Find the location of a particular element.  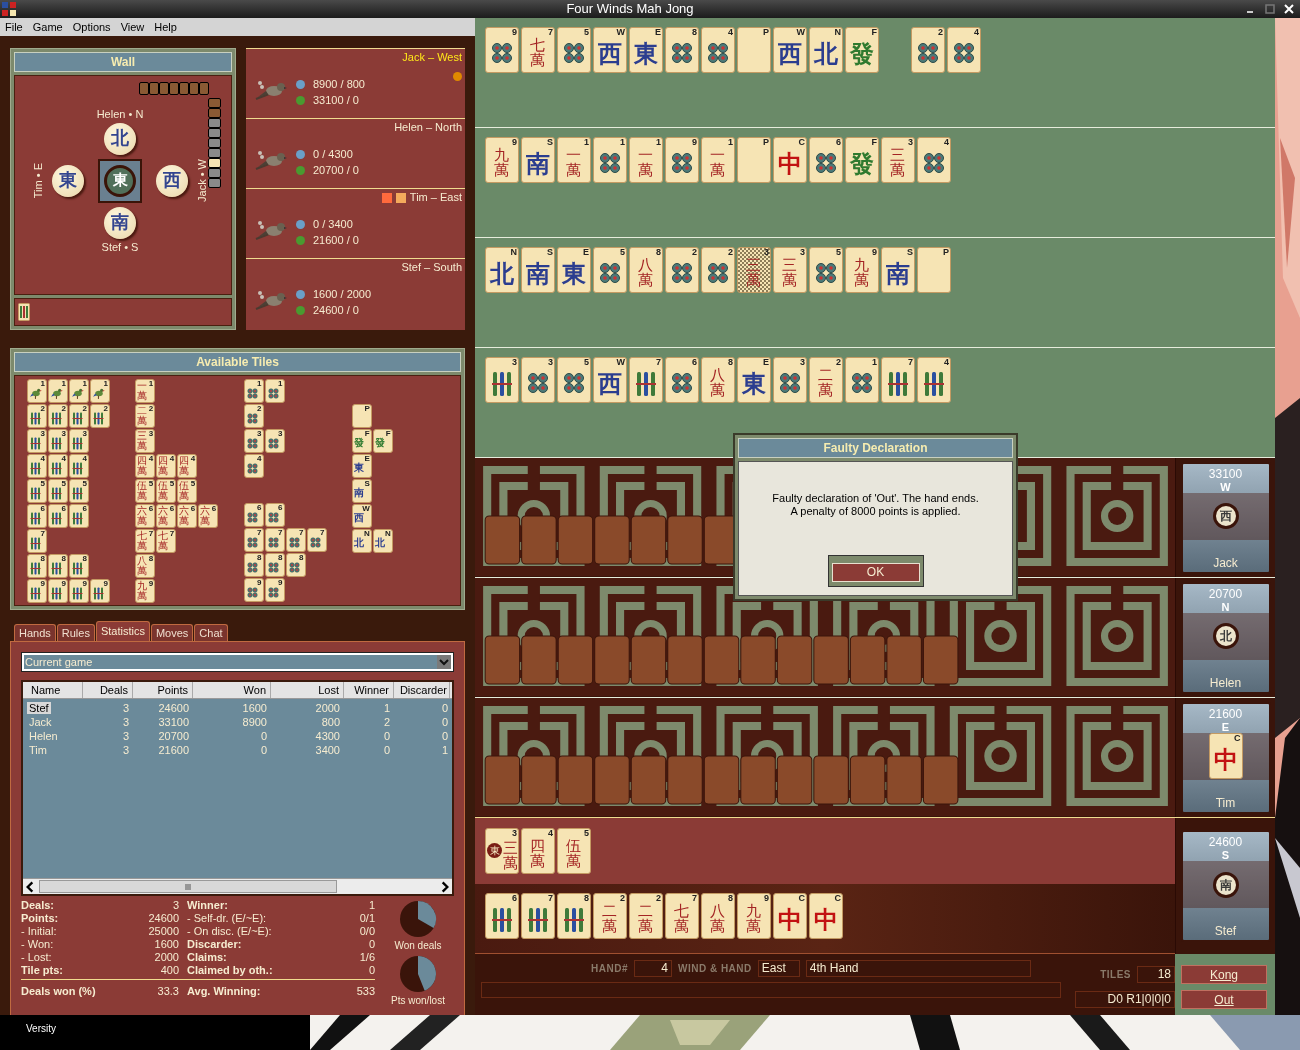

close-icon is located at coordinates (1289, 9).